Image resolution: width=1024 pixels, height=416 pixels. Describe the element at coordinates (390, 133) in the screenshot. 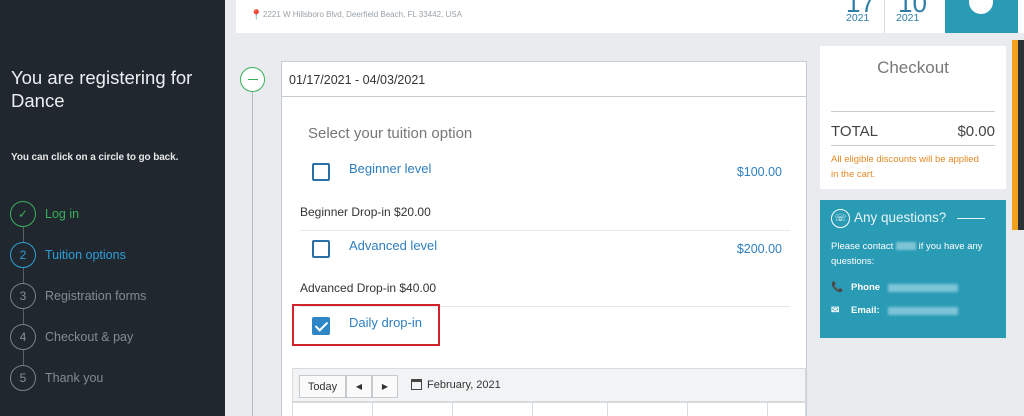

I see `tuition-section-title: Select your tuition option` at that location.